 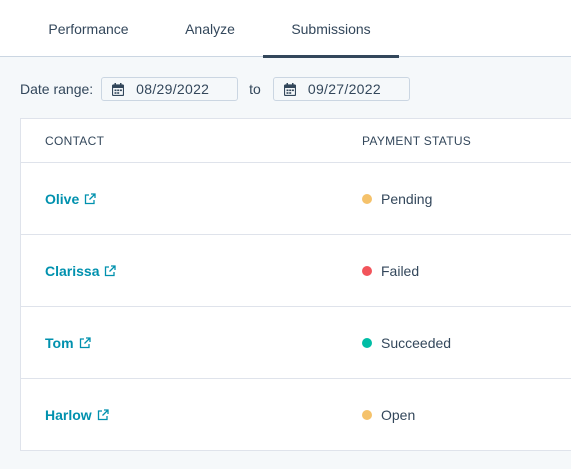 What do you see at coordinates (296, 343) in the screenshot?
I see `table-row: Tom Succeeded` at bounding box center [296, 343].